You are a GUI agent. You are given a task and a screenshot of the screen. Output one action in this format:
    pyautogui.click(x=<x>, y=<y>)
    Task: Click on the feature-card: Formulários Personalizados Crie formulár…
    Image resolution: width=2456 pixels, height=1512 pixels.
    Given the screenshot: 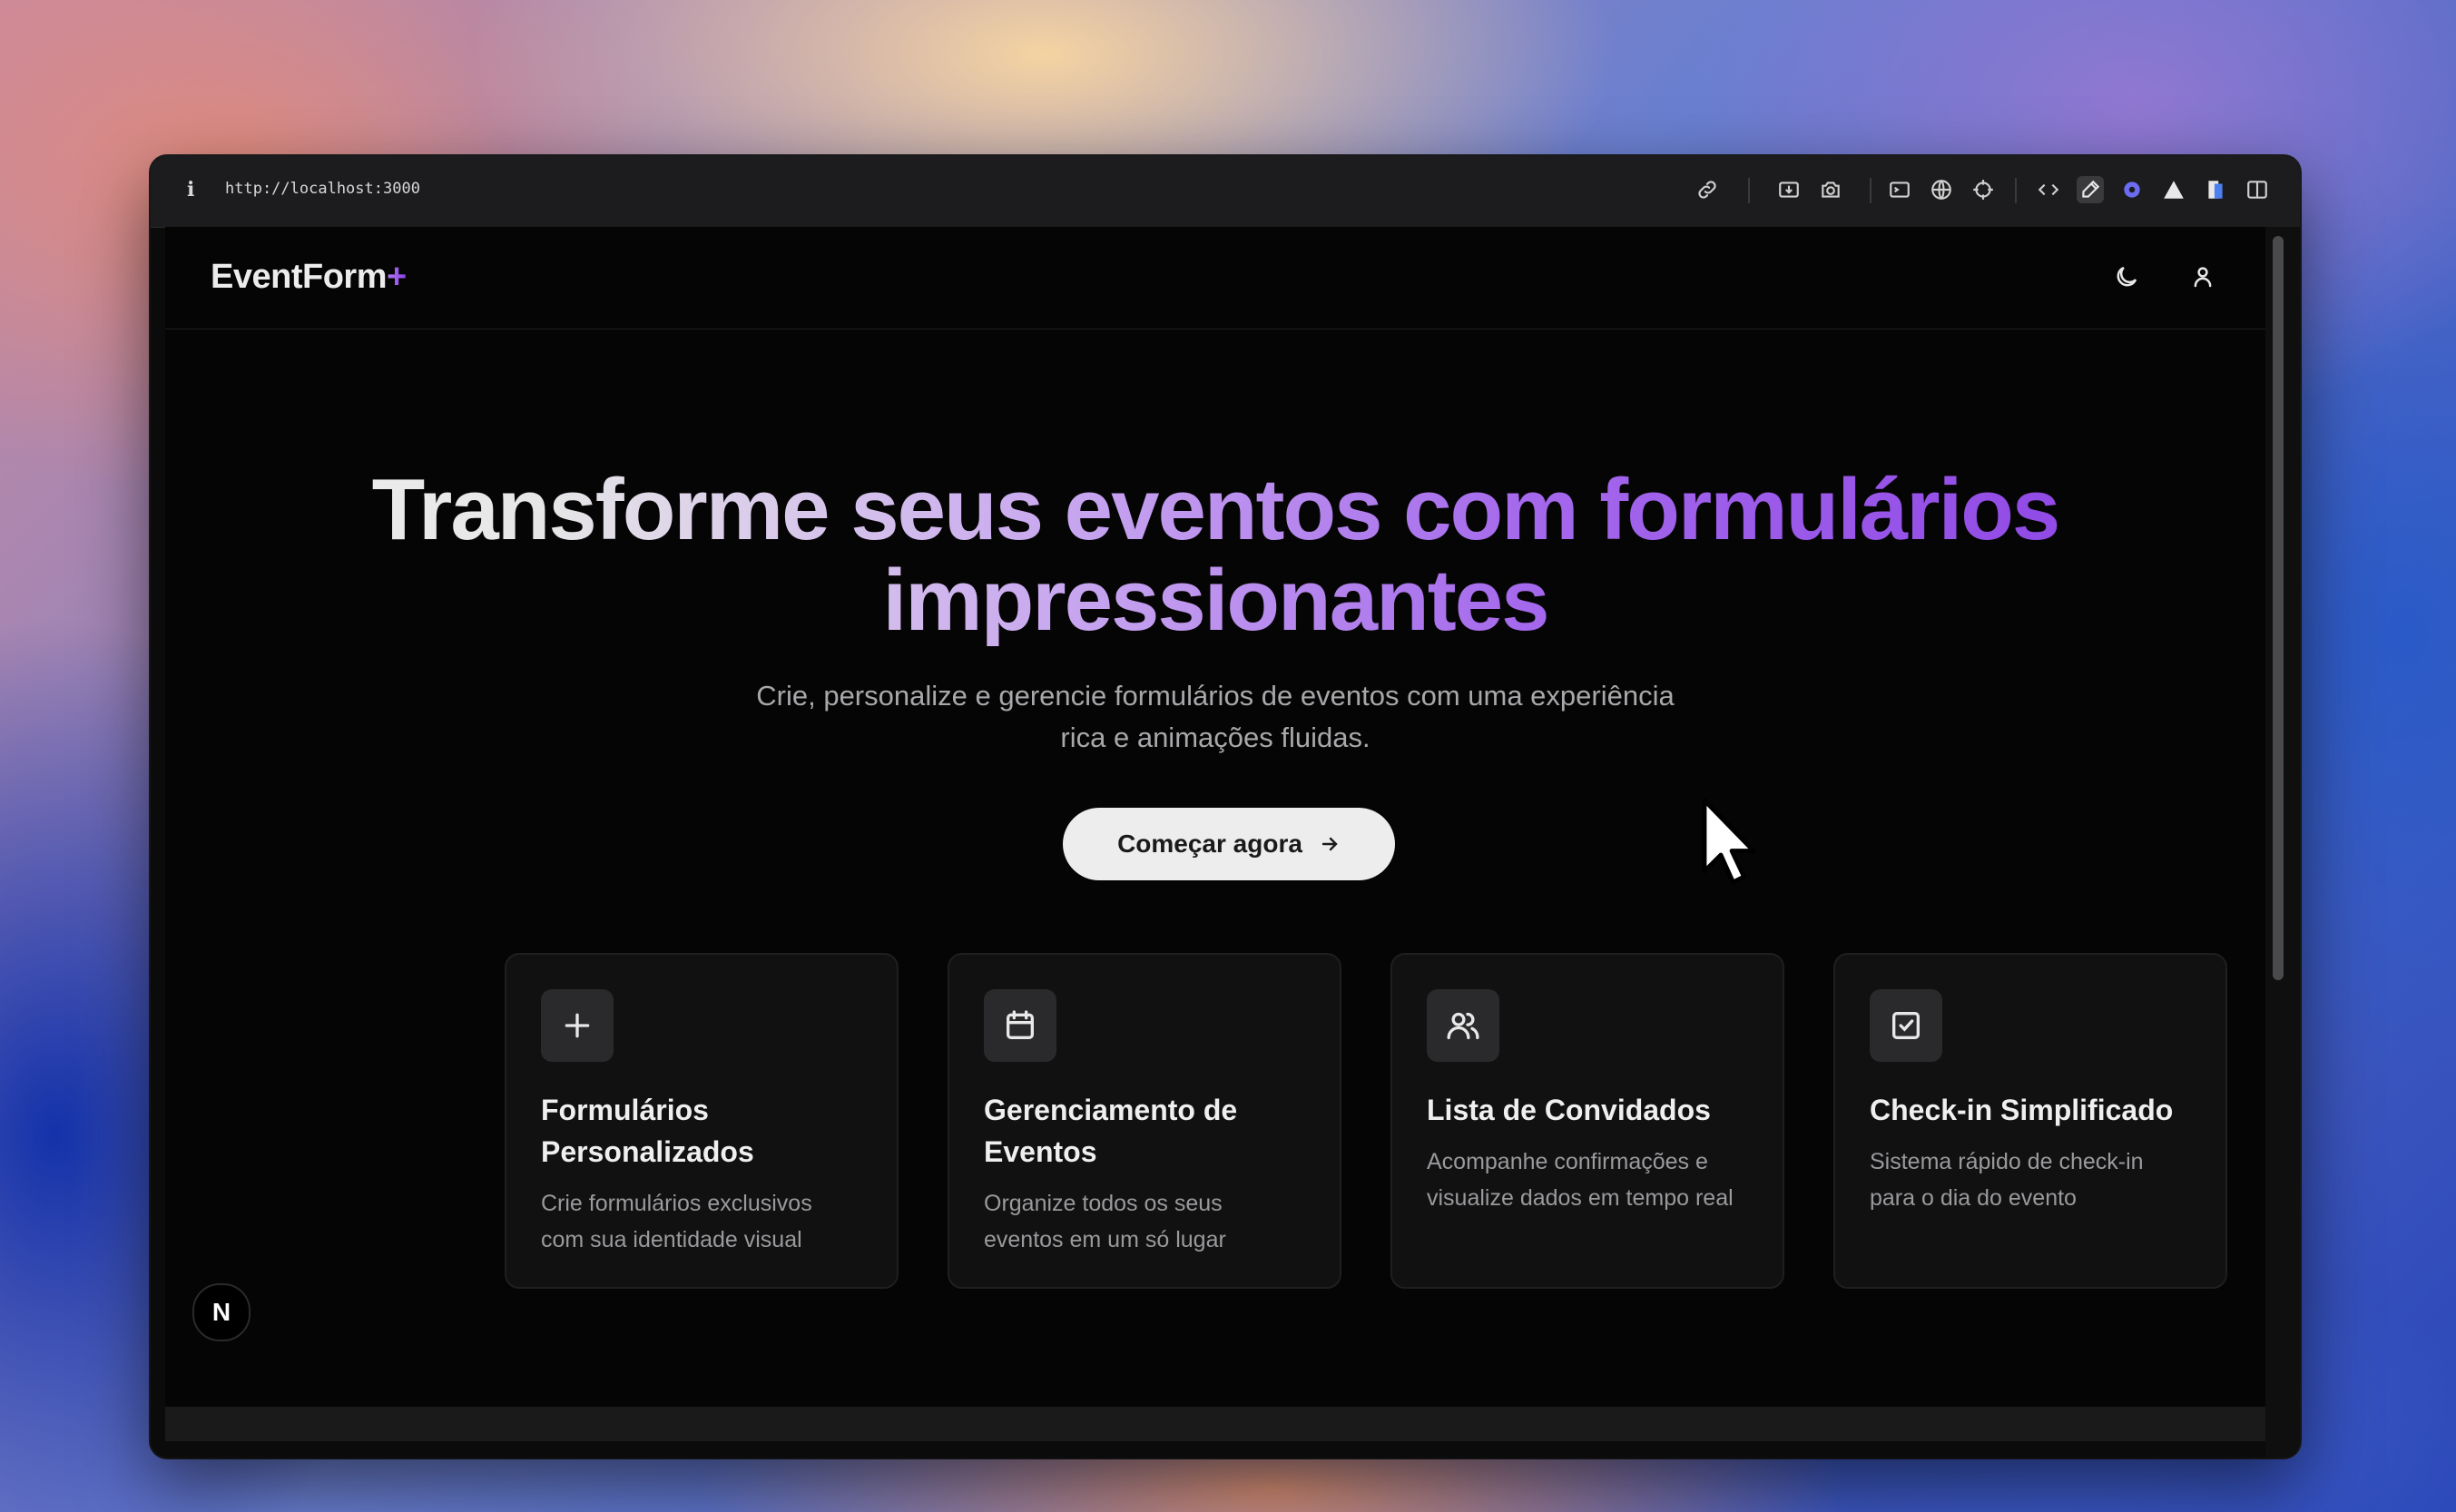 What is the action you would take?
    pyautogui.click(x=702, y=1121)
    